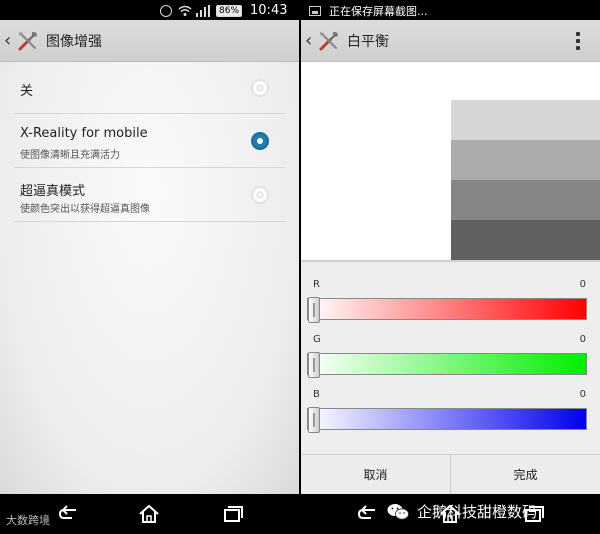 The width and height of the screenshot is (600, 534). I want to click on slider-label-g: G, so click(317, 339).